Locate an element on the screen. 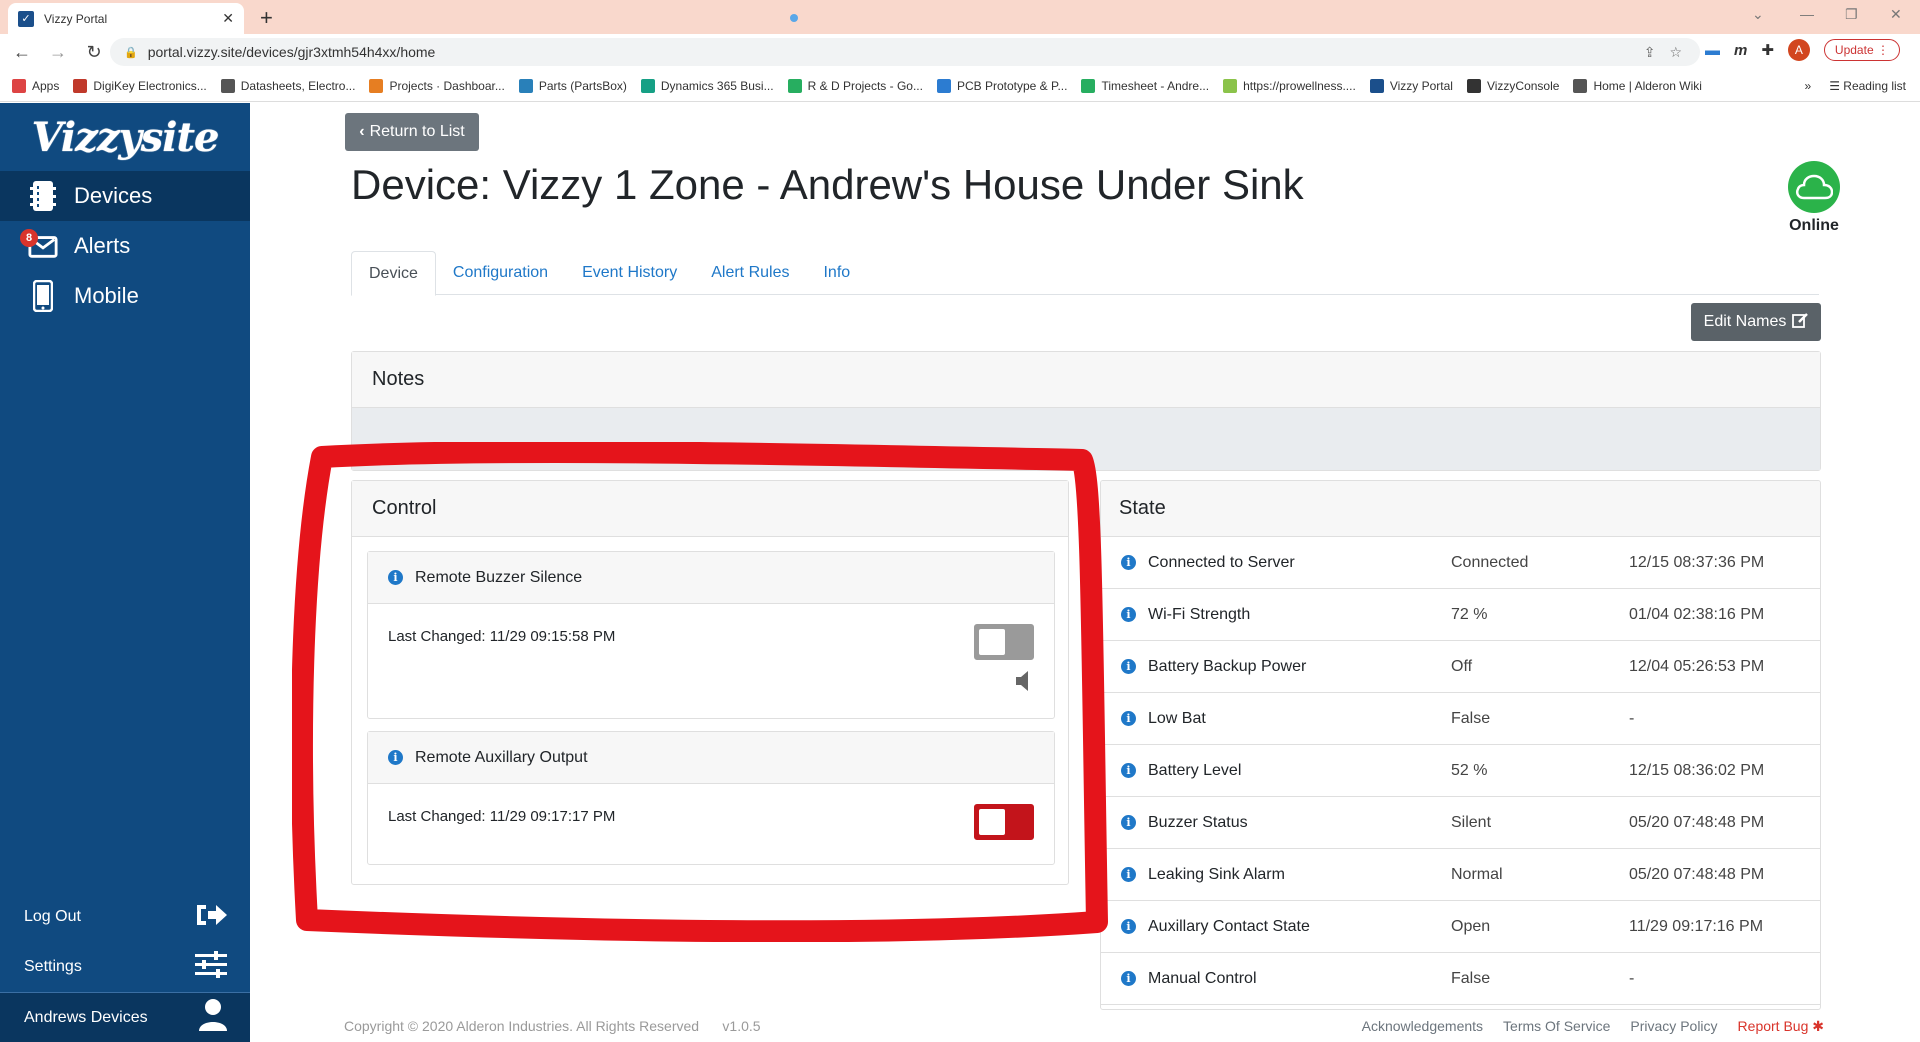 This screenshot has width=1920, height=1042. tab-alert-rules: Alert Rules is located at coordinates (750, 273).